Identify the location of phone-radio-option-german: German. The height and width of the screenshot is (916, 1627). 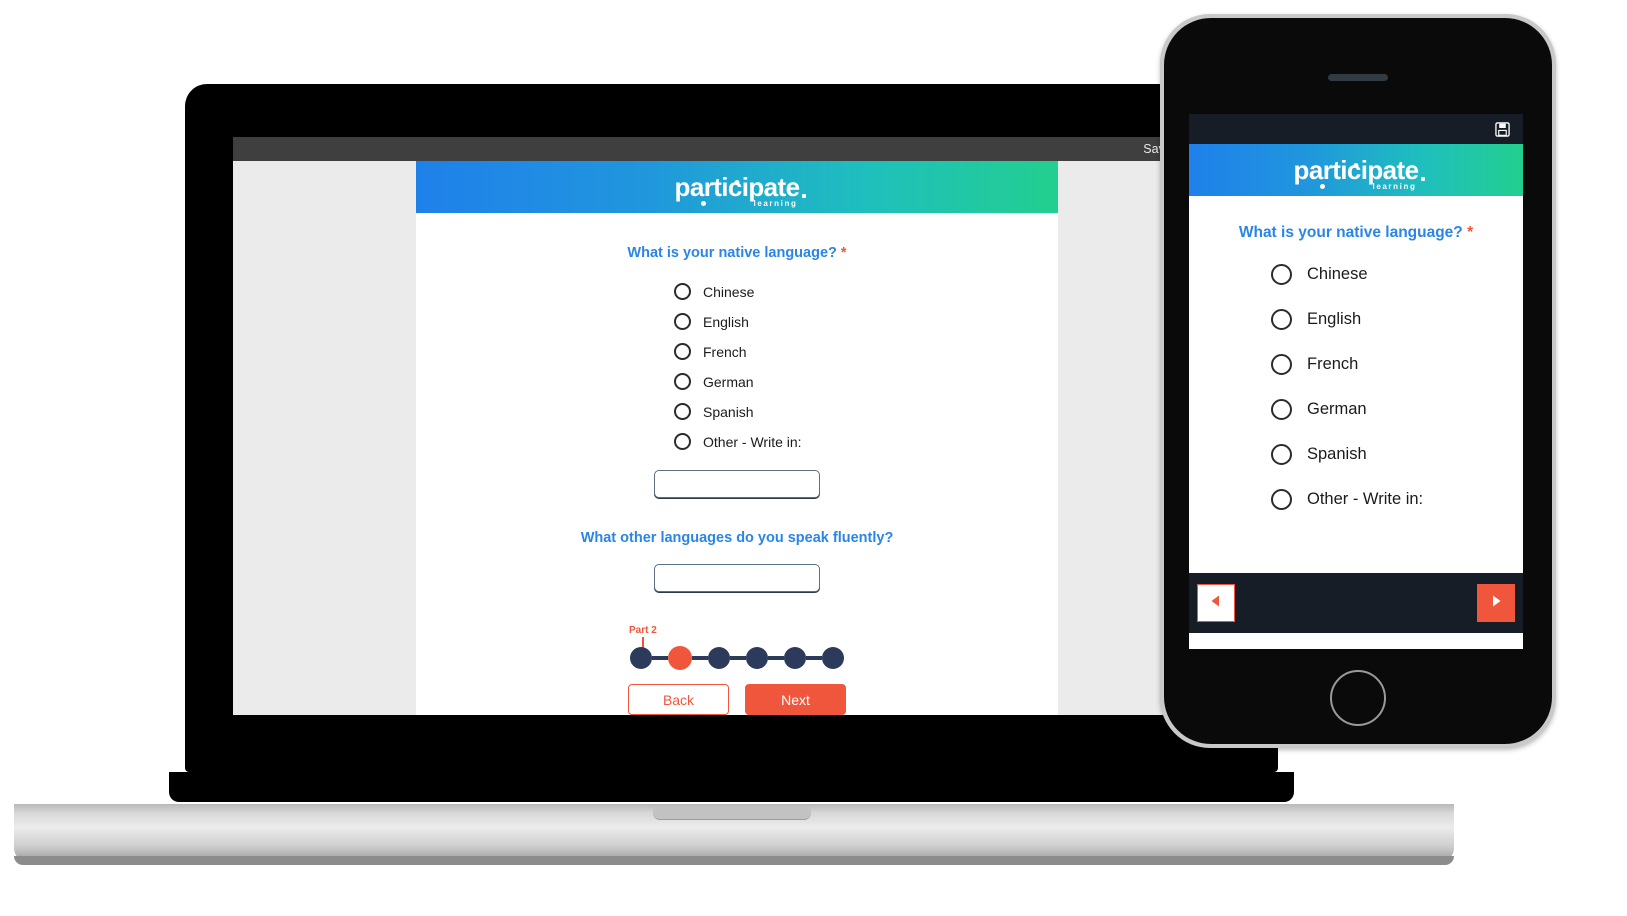
(1397, 409).